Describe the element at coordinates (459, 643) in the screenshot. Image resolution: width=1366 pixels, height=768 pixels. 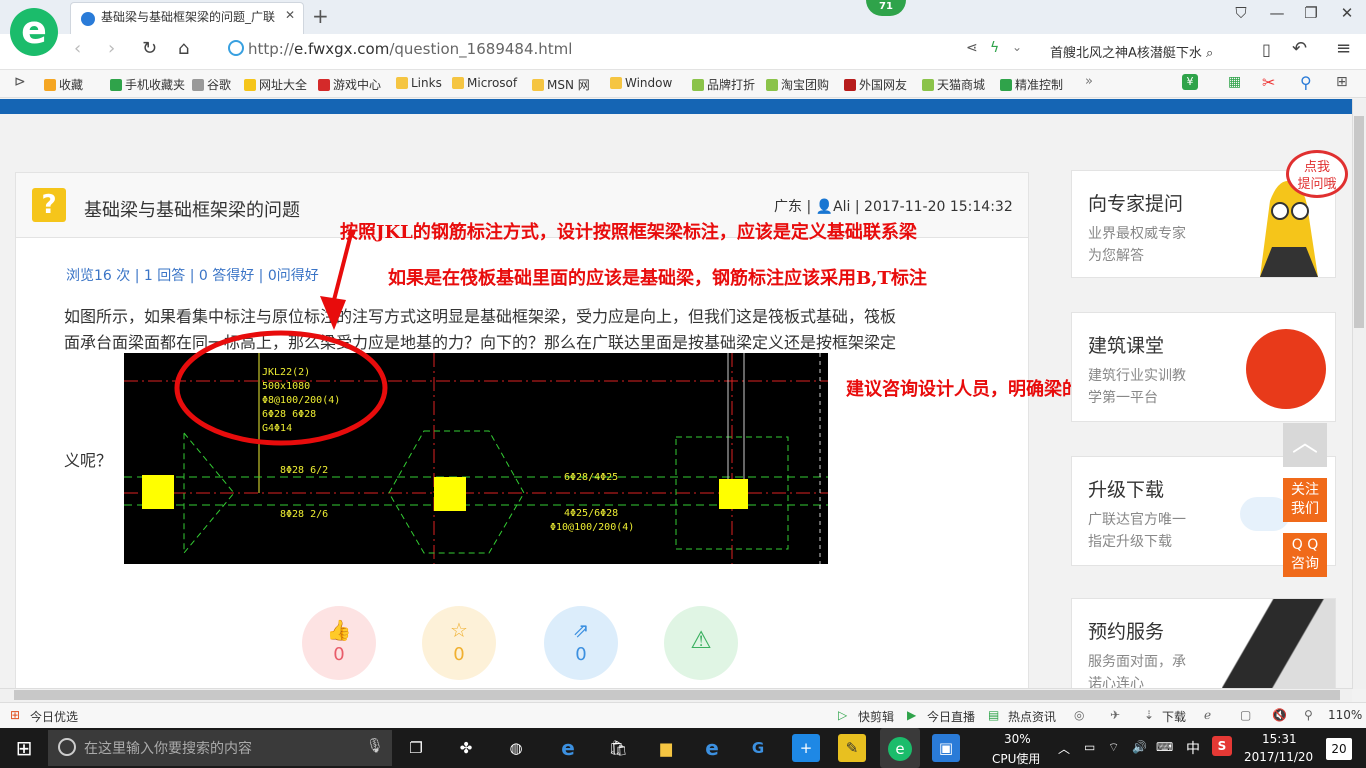
I see `favorite-button: ☆ 0` at that location.